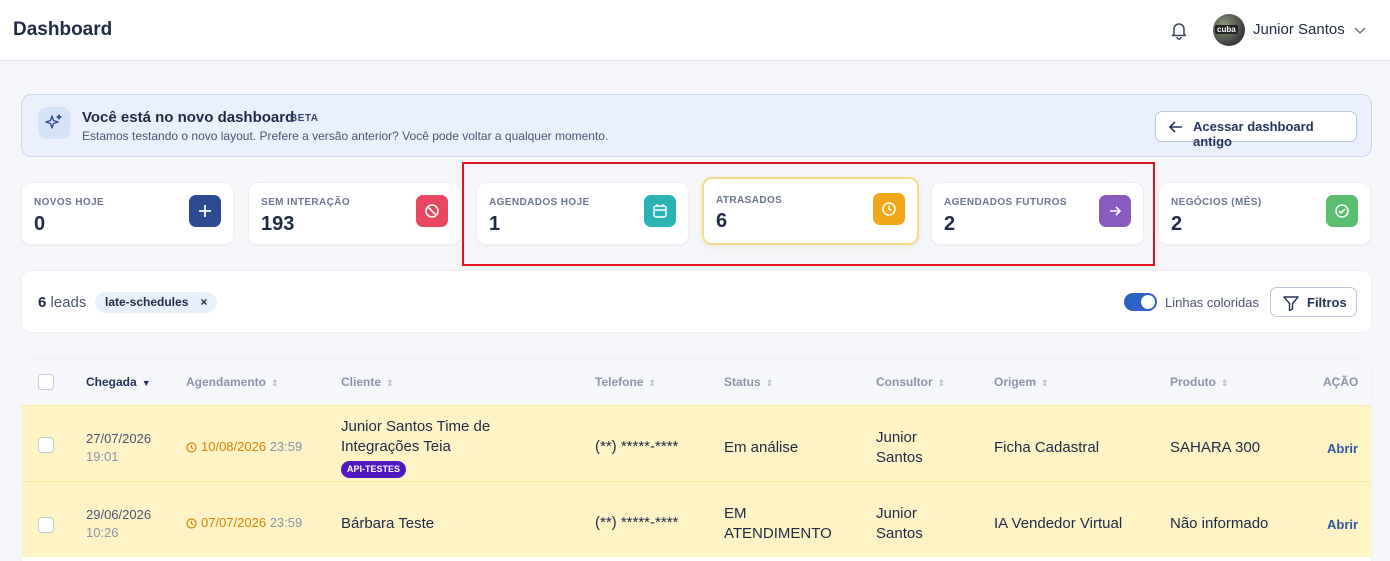  I want to click on leads-count: 6 leads, so click(62, 302).